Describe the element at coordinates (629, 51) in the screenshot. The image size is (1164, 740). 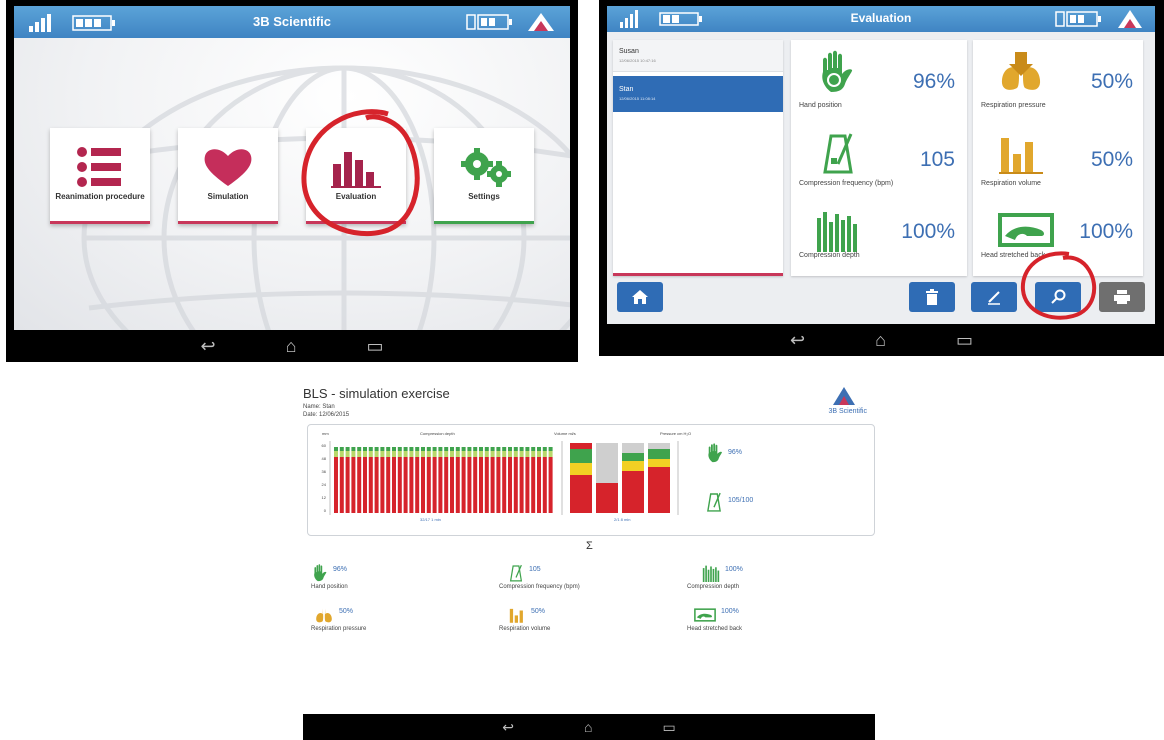
I see `session-name: Susan` at that location.